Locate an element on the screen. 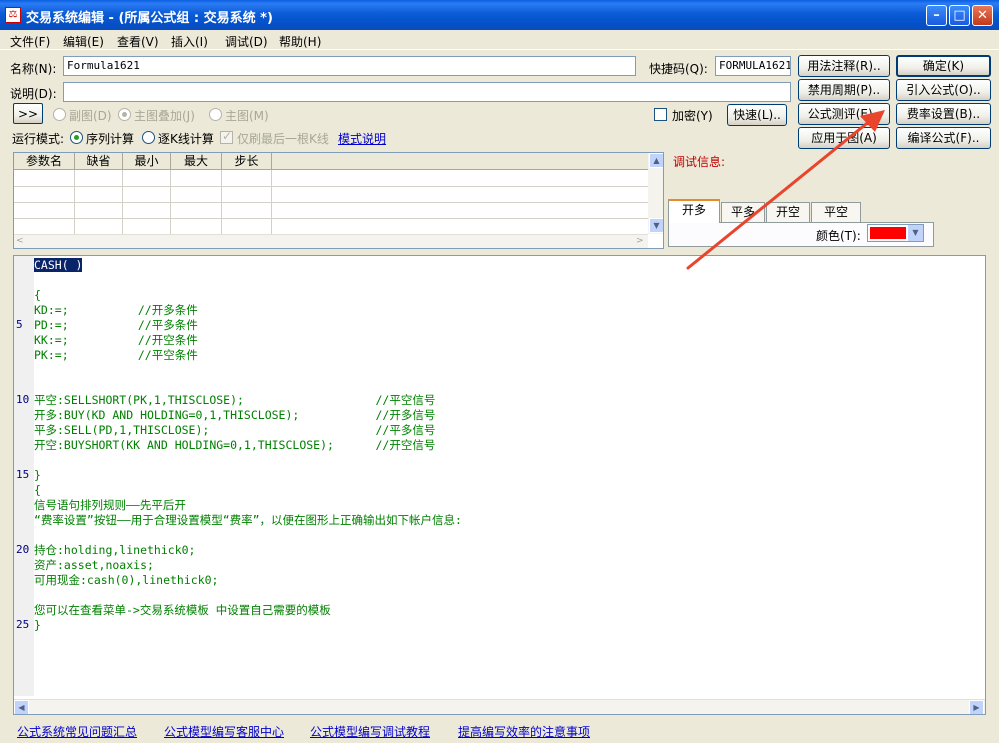 This screenshot has height=743, width=999. last-bar-checkbox is located at coordinates (226, 136).